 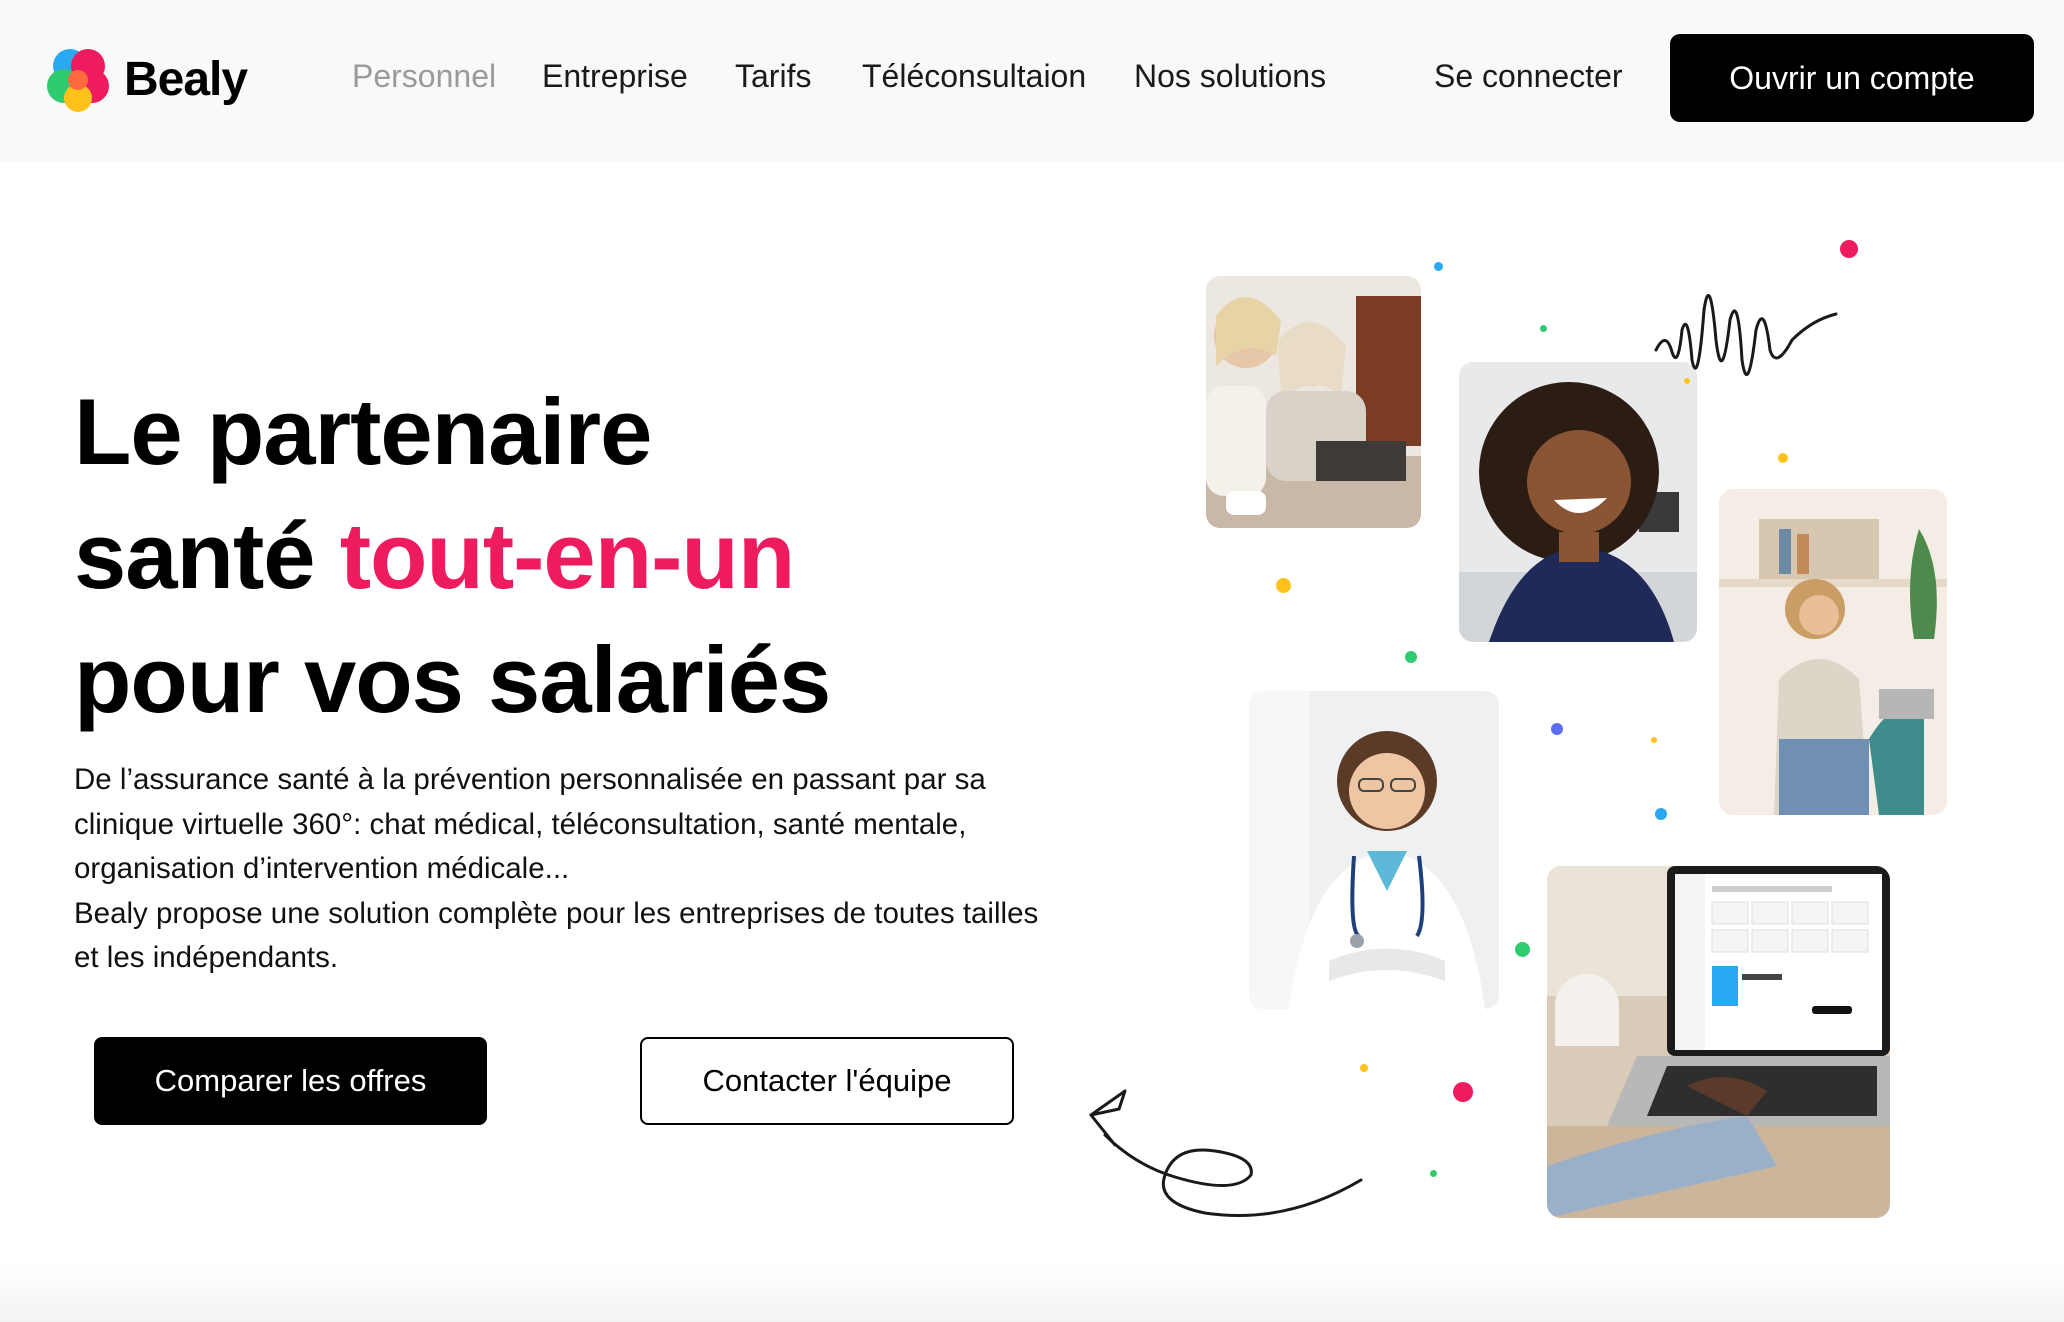 What do you see at coordinates (567, 555) in the screenshot?
I see `headline-accent: tout-en-un` at bounding box center [567, 555].